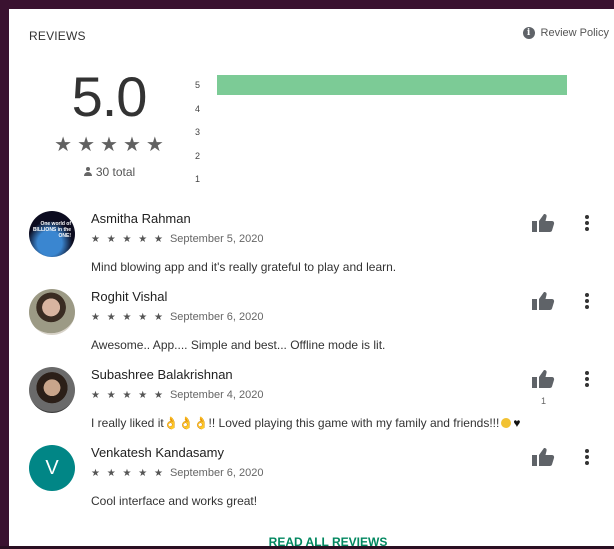  I want to click on rating-summary: 5.0 ★ ★ ★ ★ ★ 30 total, so click(109, 122).